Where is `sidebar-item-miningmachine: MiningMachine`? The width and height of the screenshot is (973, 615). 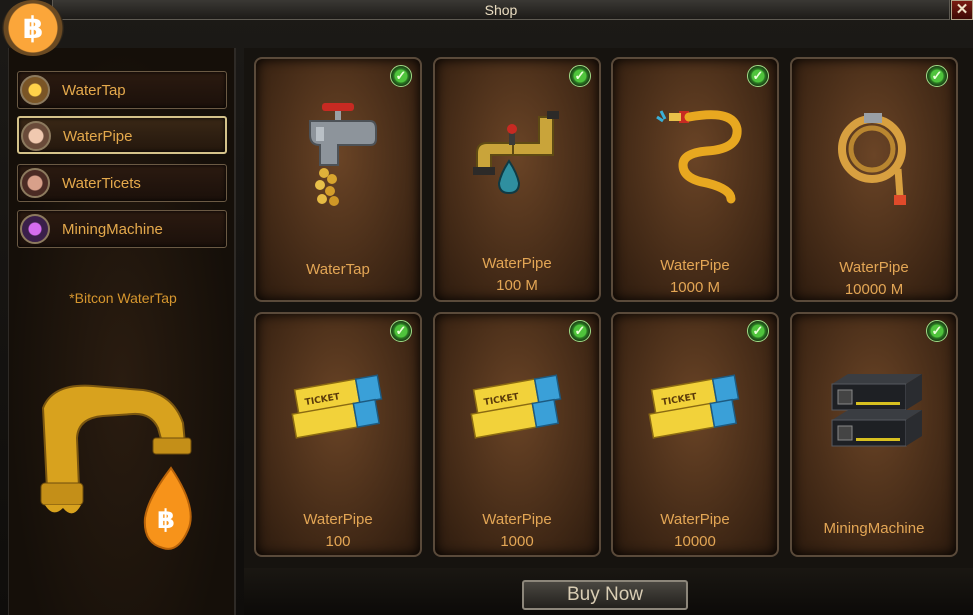 sidebar-item-miningmachine: MiningMachine is located at coordinates (122, 229).